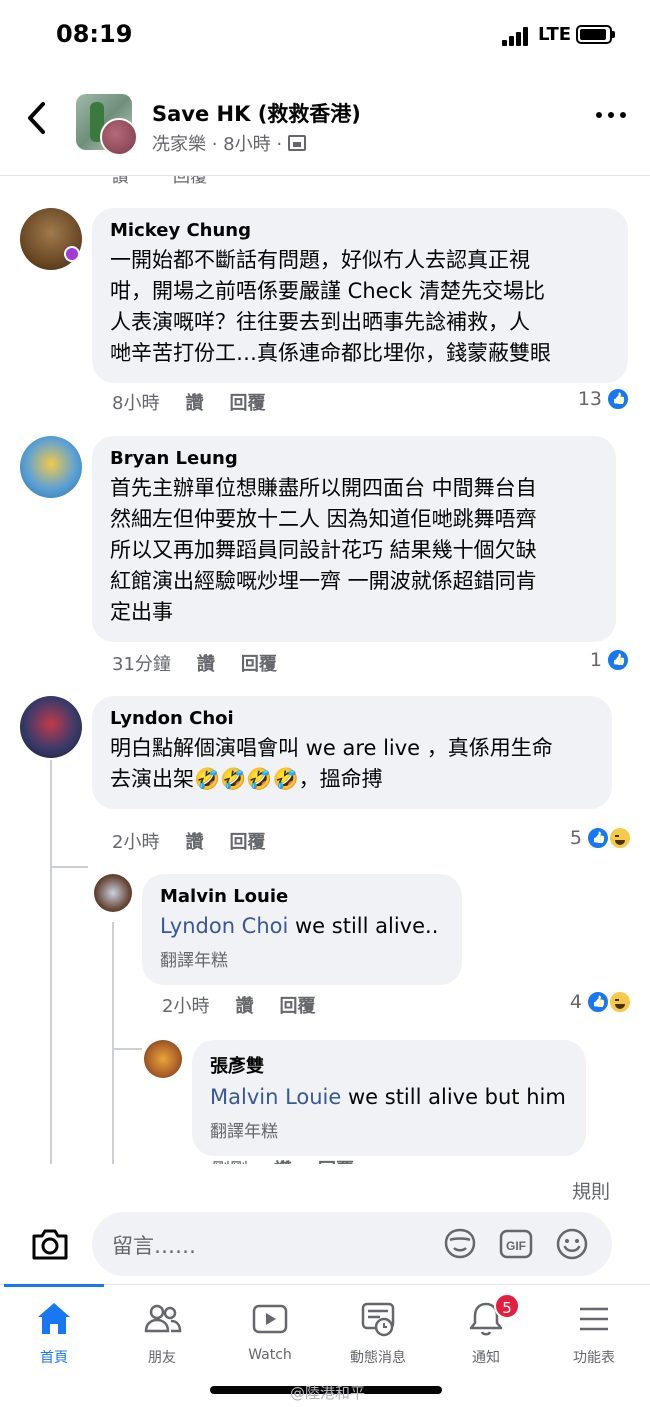 The height and width of the screenshot is (1407, 650). What do you see at coordinates (507, 1306) in the screenshot?
I see `notification-badge: 5` at bounding box center [507, 1306].